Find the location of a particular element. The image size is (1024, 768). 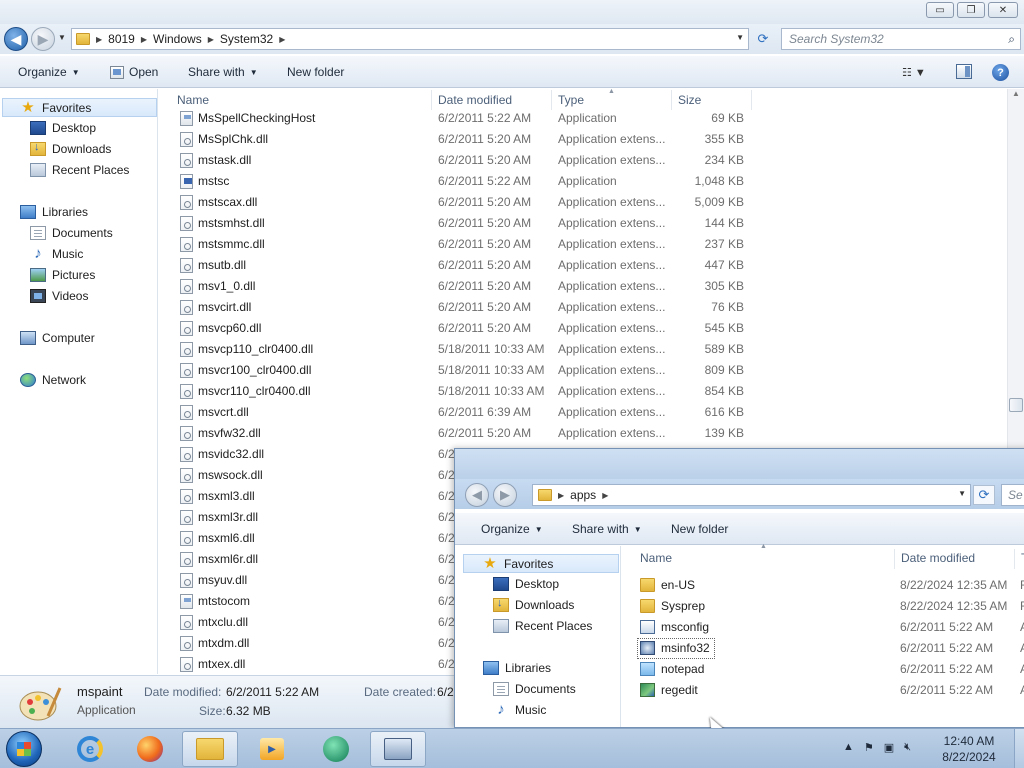

taskbar-media-player: ▶ is located at coordinates (272, 749).